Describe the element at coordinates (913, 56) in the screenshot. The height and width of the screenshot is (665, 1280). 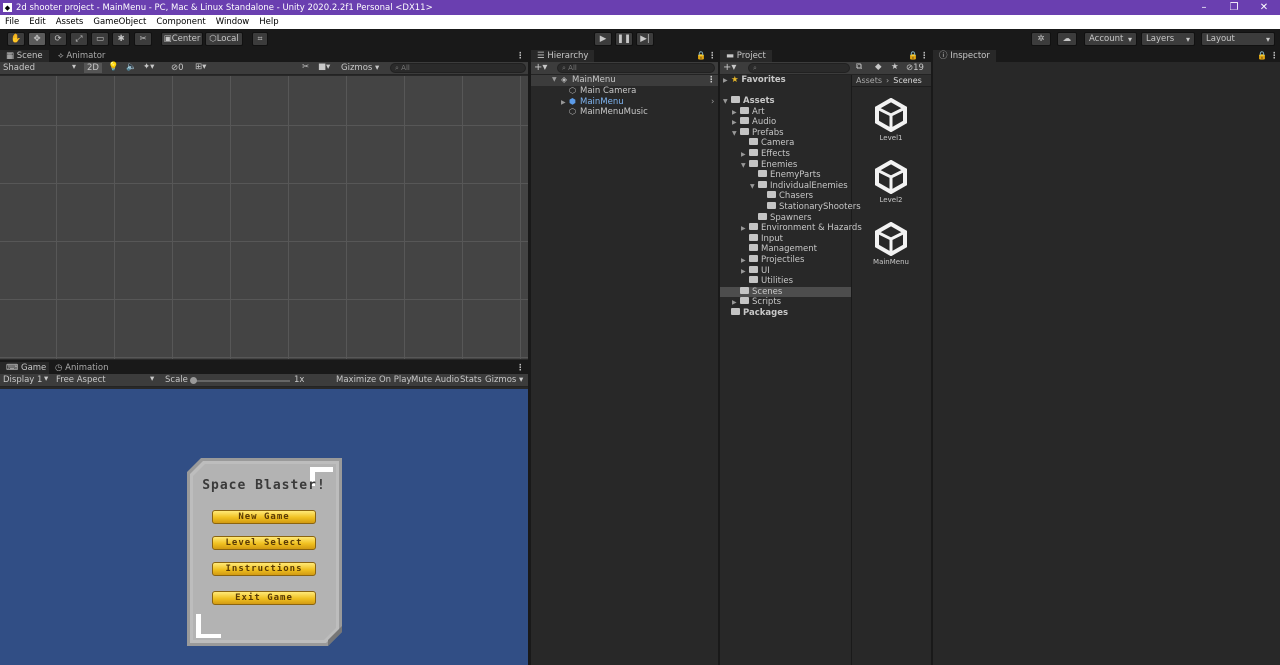
I see `project-lock-icon: 🔒` at that location.